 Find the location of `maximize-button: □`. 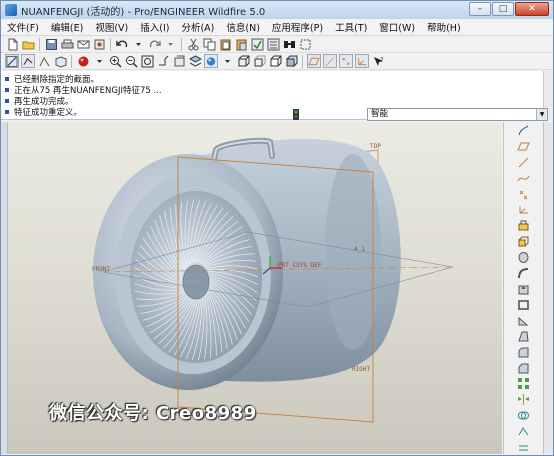

maximize-button: □ is located at coordinates (503, 9).